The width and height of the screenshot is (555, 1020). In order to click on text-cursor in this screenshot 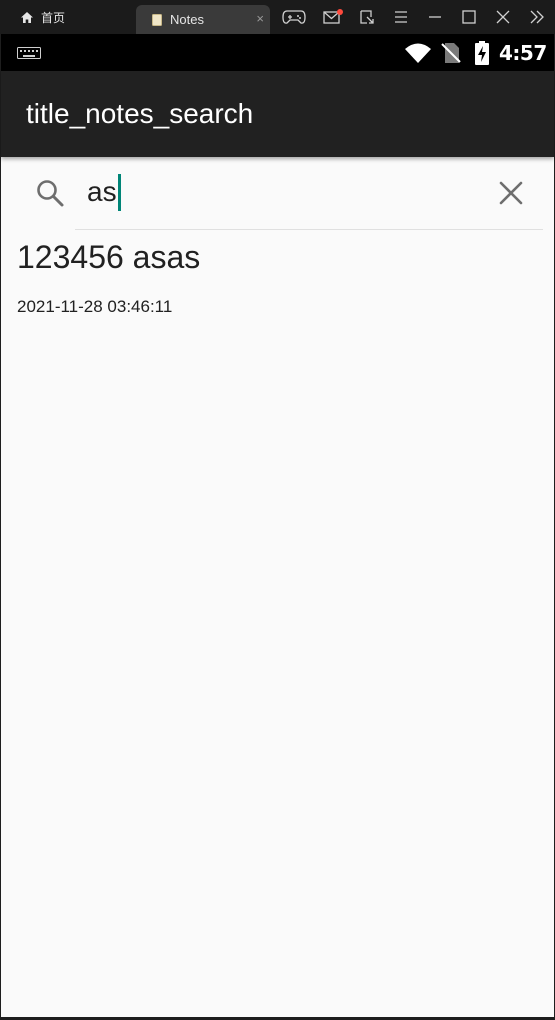, I will do `click(119, 192)`.